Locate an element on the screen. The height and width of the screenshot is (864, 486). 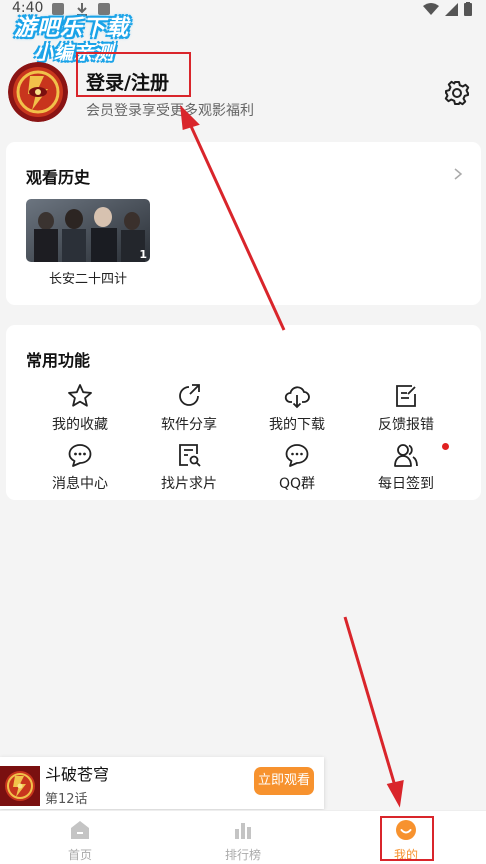
app-logo-icon is located at coordinates (38, 92).